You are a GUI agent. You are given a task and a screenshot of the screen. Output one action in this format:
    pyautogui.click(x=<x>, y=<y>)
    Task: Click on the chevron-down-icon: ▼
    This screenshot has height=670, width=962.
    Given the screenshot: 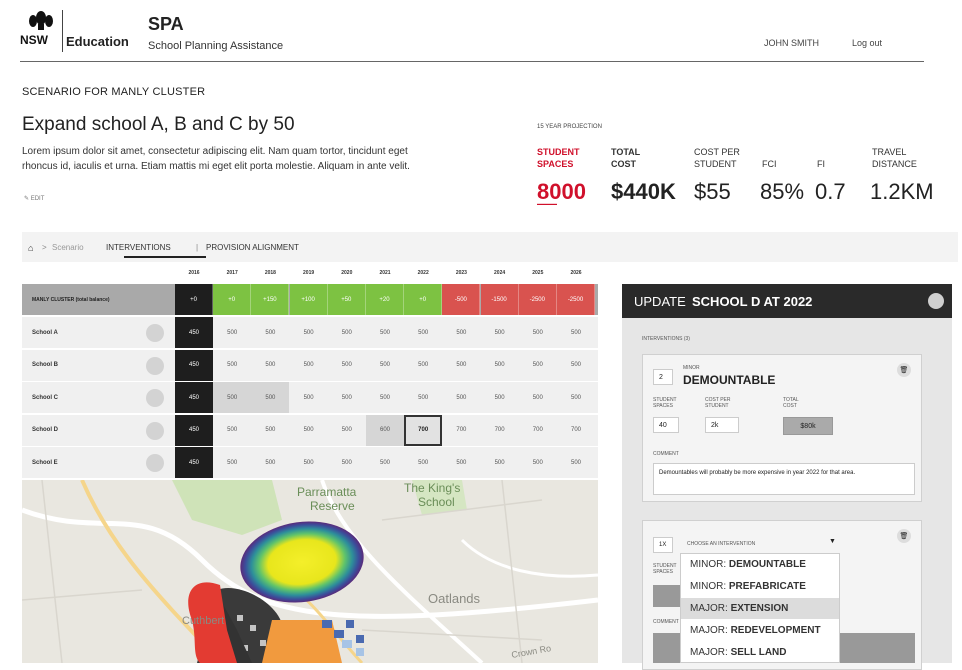 What is the action you would take?
    pyautogui.click(x=832, y=541)
    